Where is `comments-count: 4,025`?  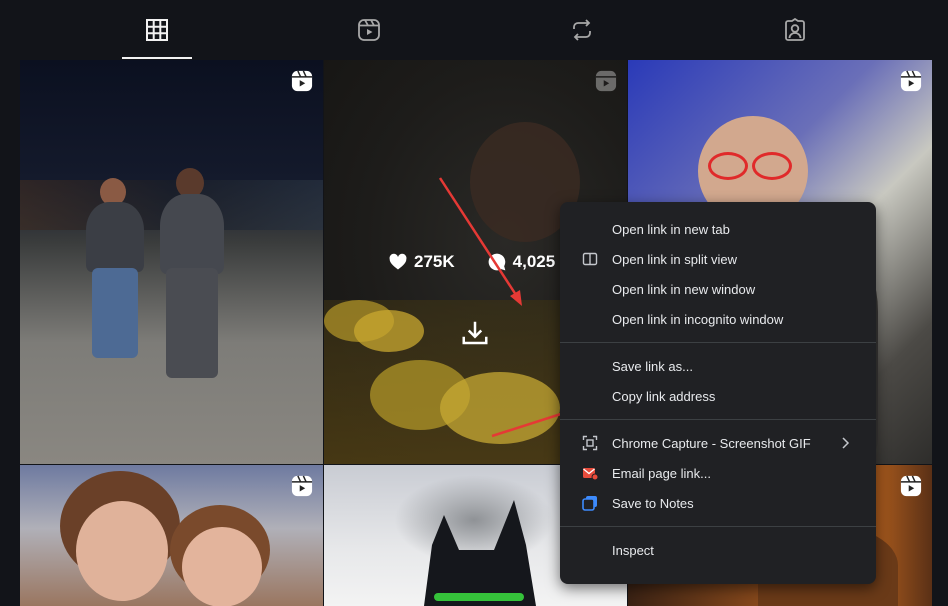
comments-count: 4,025 is located at coordinates (534, 261).